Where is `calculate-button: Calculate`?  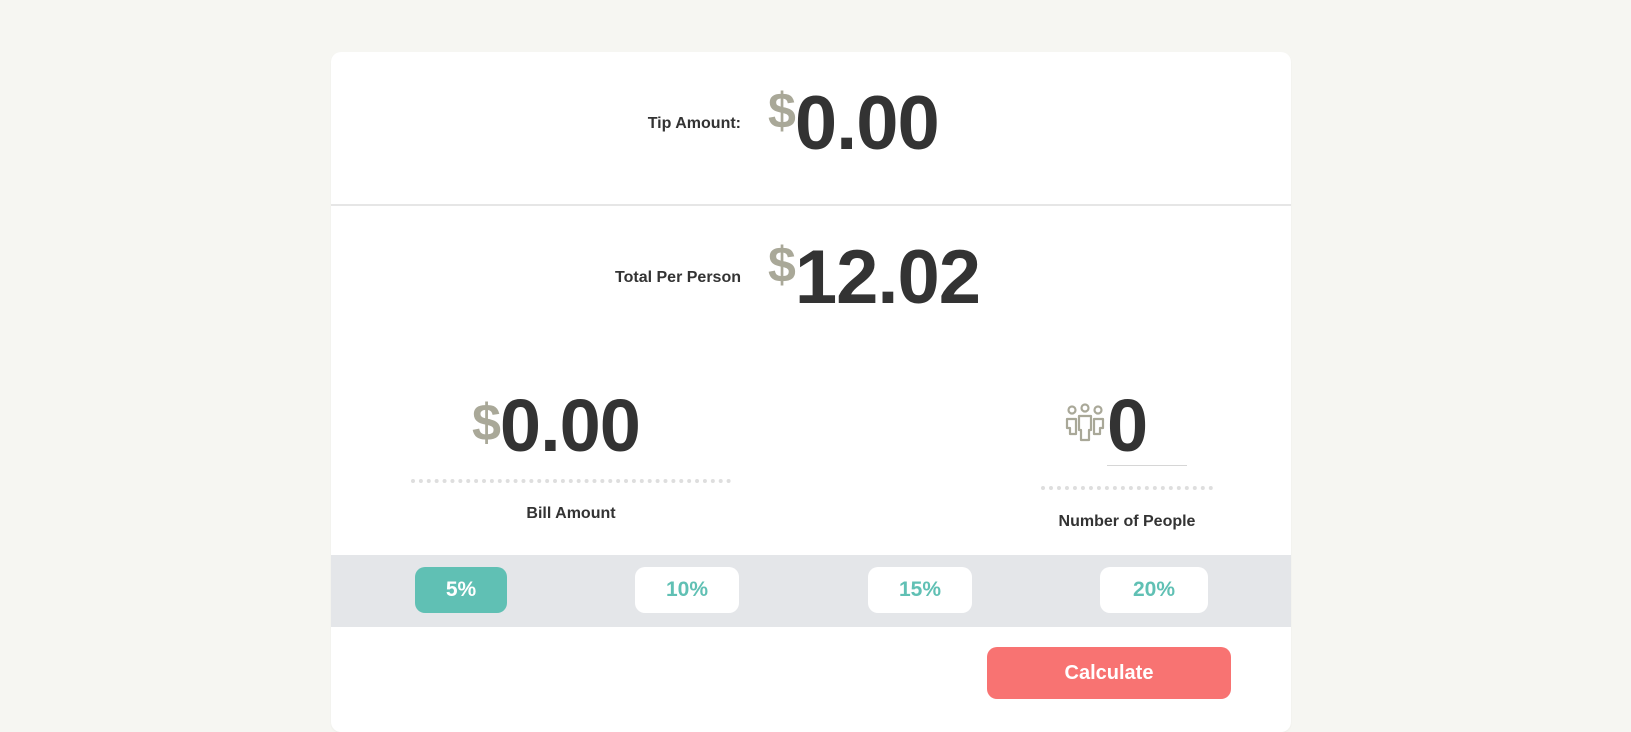 calculate-button: Calculate is located at coordinates (1109, 673).